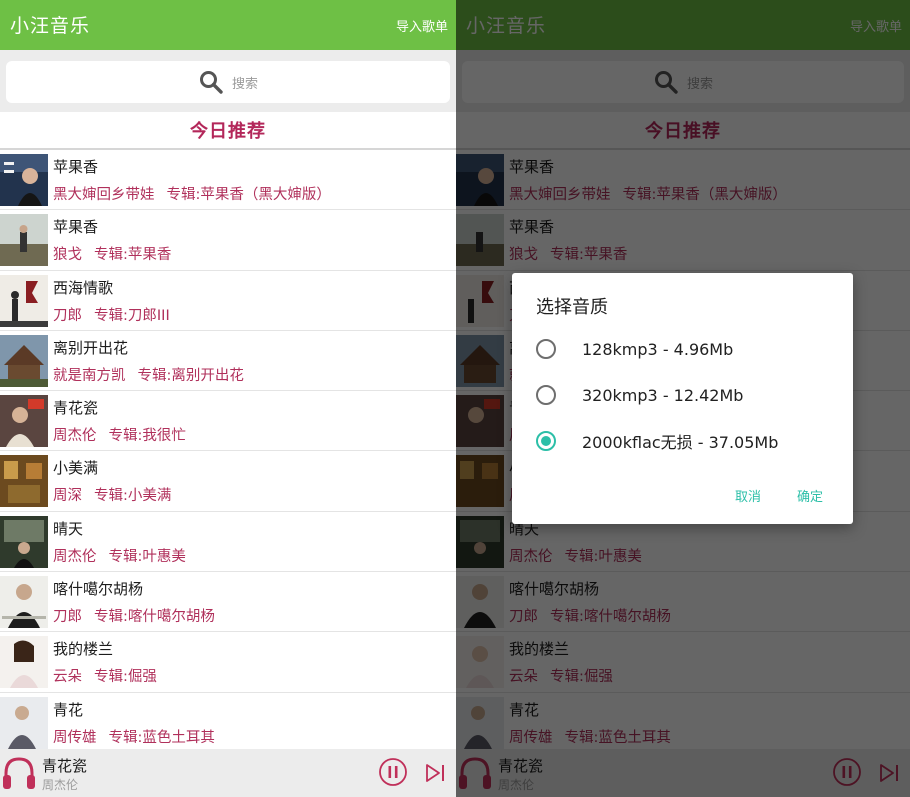 The image size is (910, 797). I want to click on song-album: 专辑:喀什噶尔胡杨, so click(154, 617).